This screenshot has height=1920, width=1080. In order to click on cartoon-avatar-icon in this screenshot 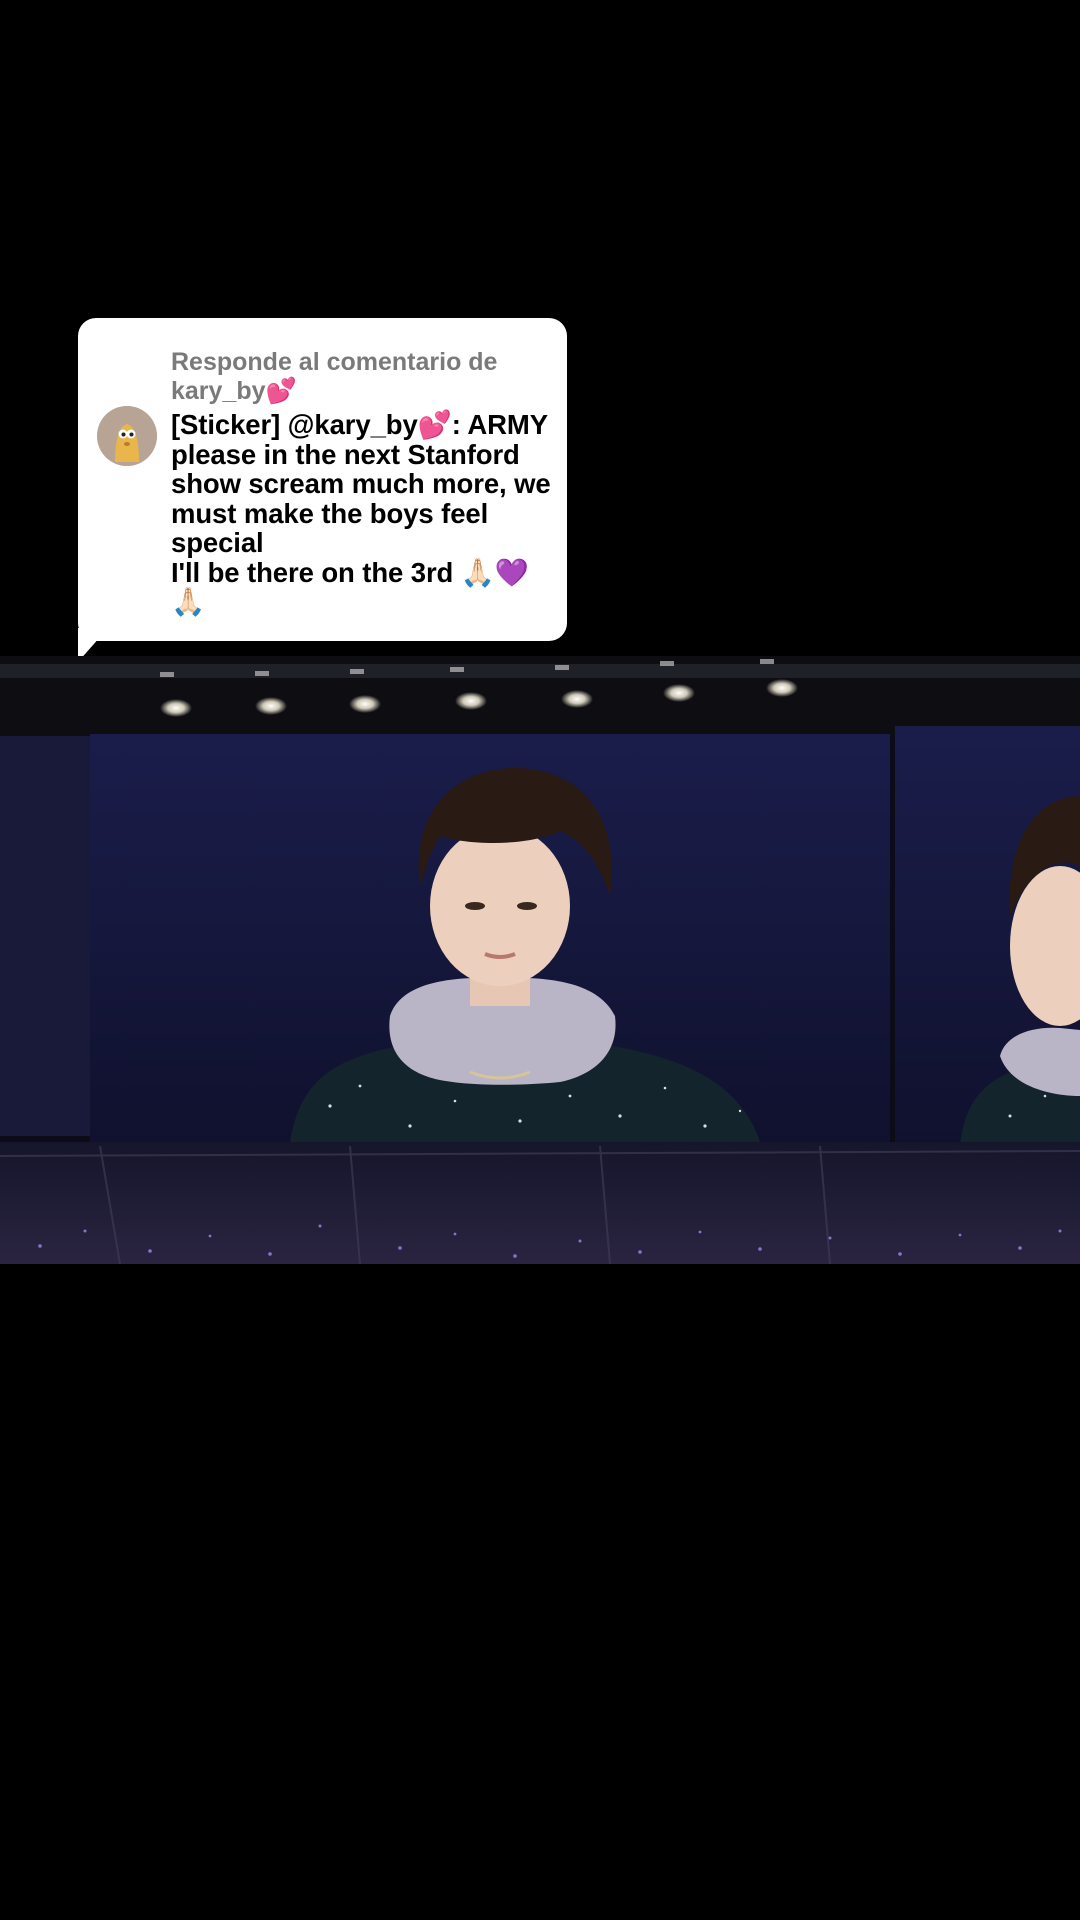, I will do `click(127, 436)`.